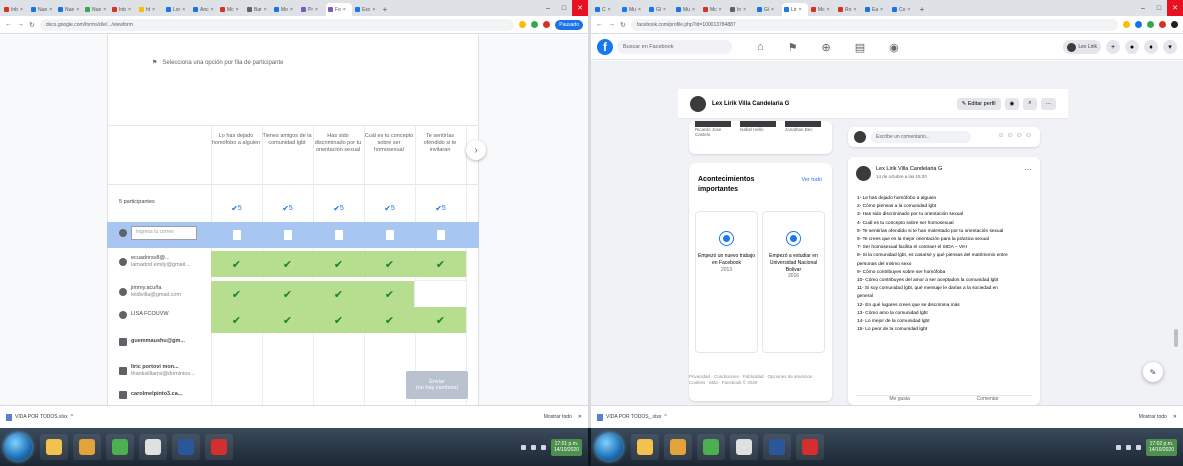 The image size is (1183, 466). What do you see at coordinates (978, 103) in the screenshot?
I see `edit-profile-button: ✎ Editar perfil` at bounding box center [978, 103].